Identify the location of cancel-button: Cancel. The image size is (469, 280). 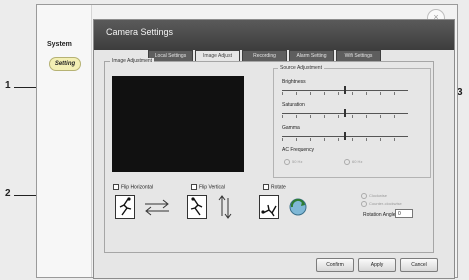
(419, 265).